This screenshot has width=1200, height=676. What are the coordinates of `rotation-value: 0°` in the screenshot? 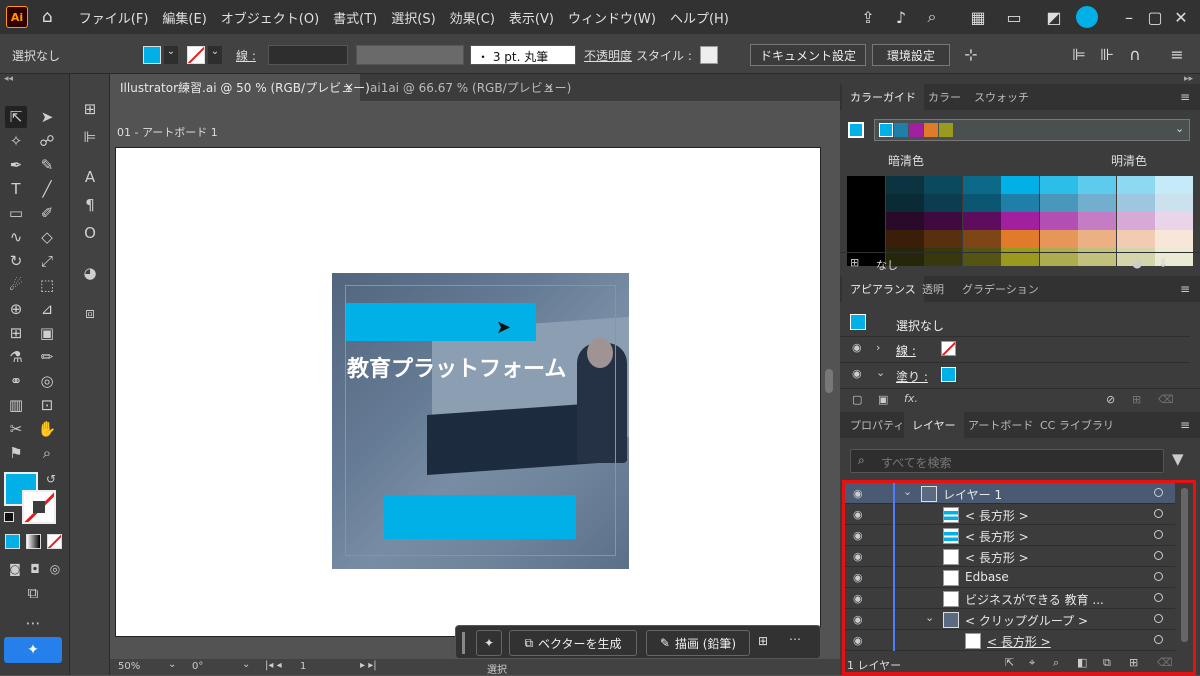 It's located at (197, 666).